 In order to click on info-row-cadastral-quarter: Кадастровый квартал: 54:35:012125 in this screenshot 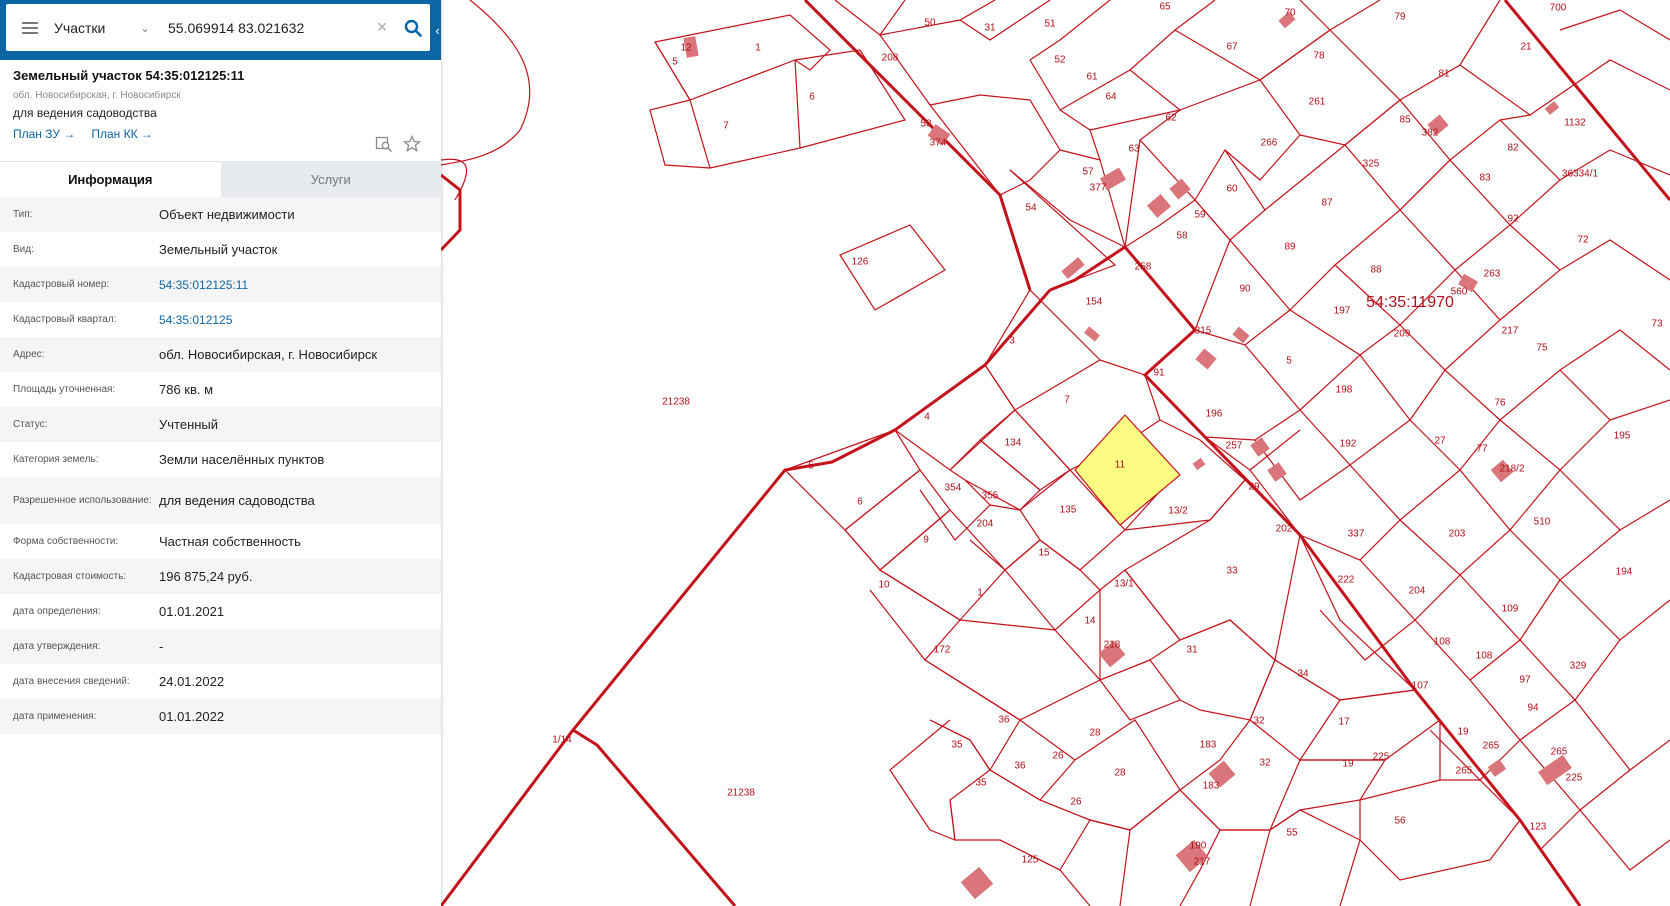, I will do `click(220, 319)`.